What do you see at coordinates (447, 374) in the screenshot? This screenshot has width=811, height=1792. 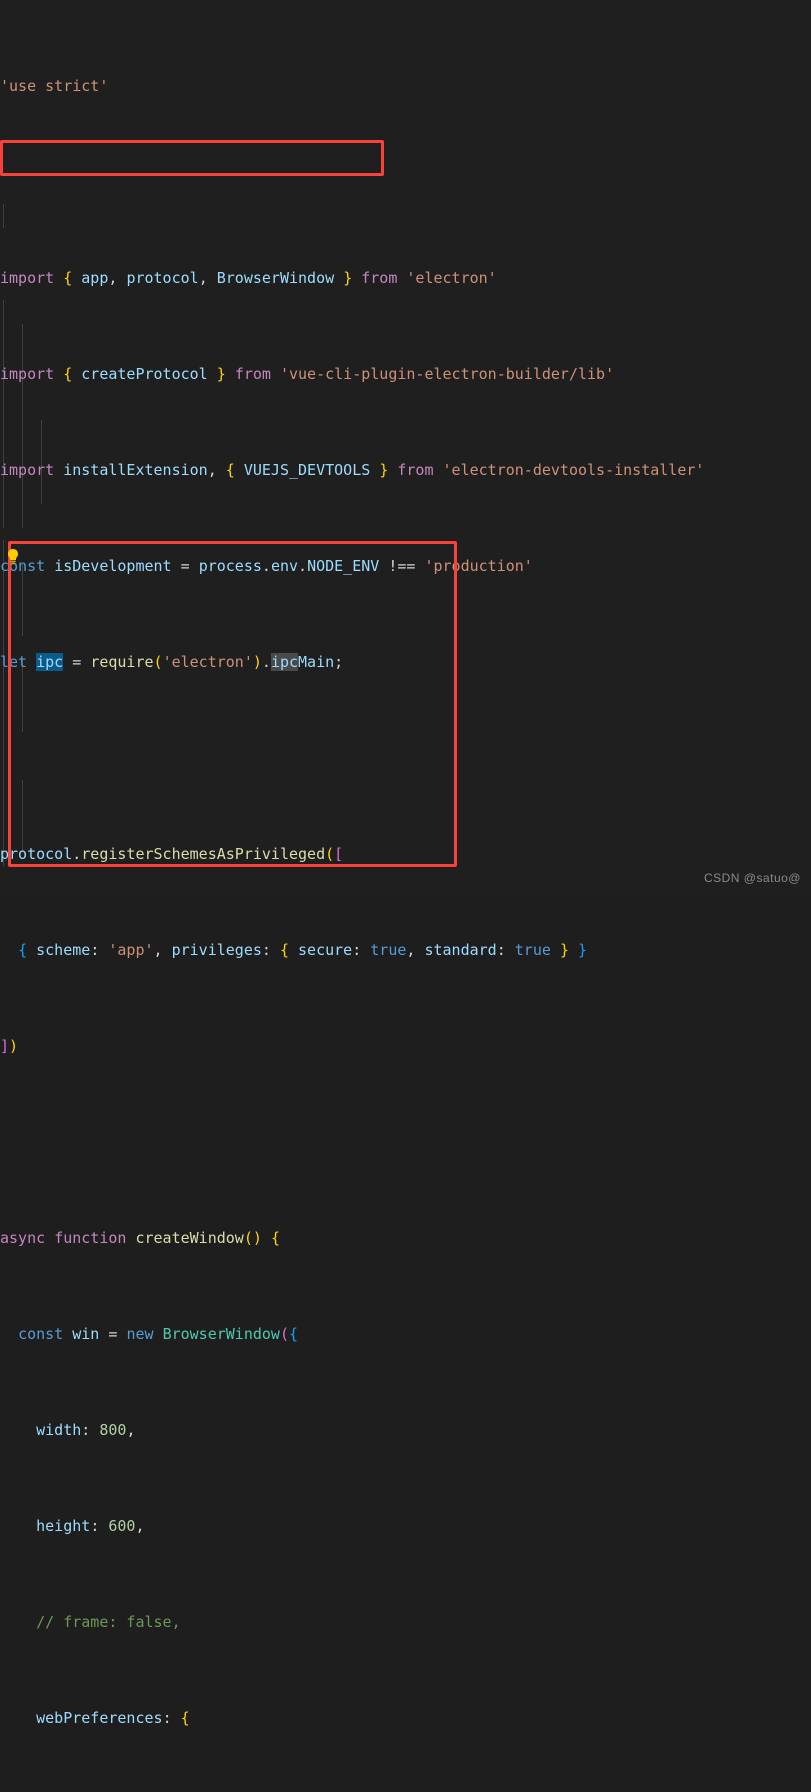 I see `token-str-vue-plugin: 'vue-cli-plugin-electron-builder/lib'` at bounding box center [447, 374].